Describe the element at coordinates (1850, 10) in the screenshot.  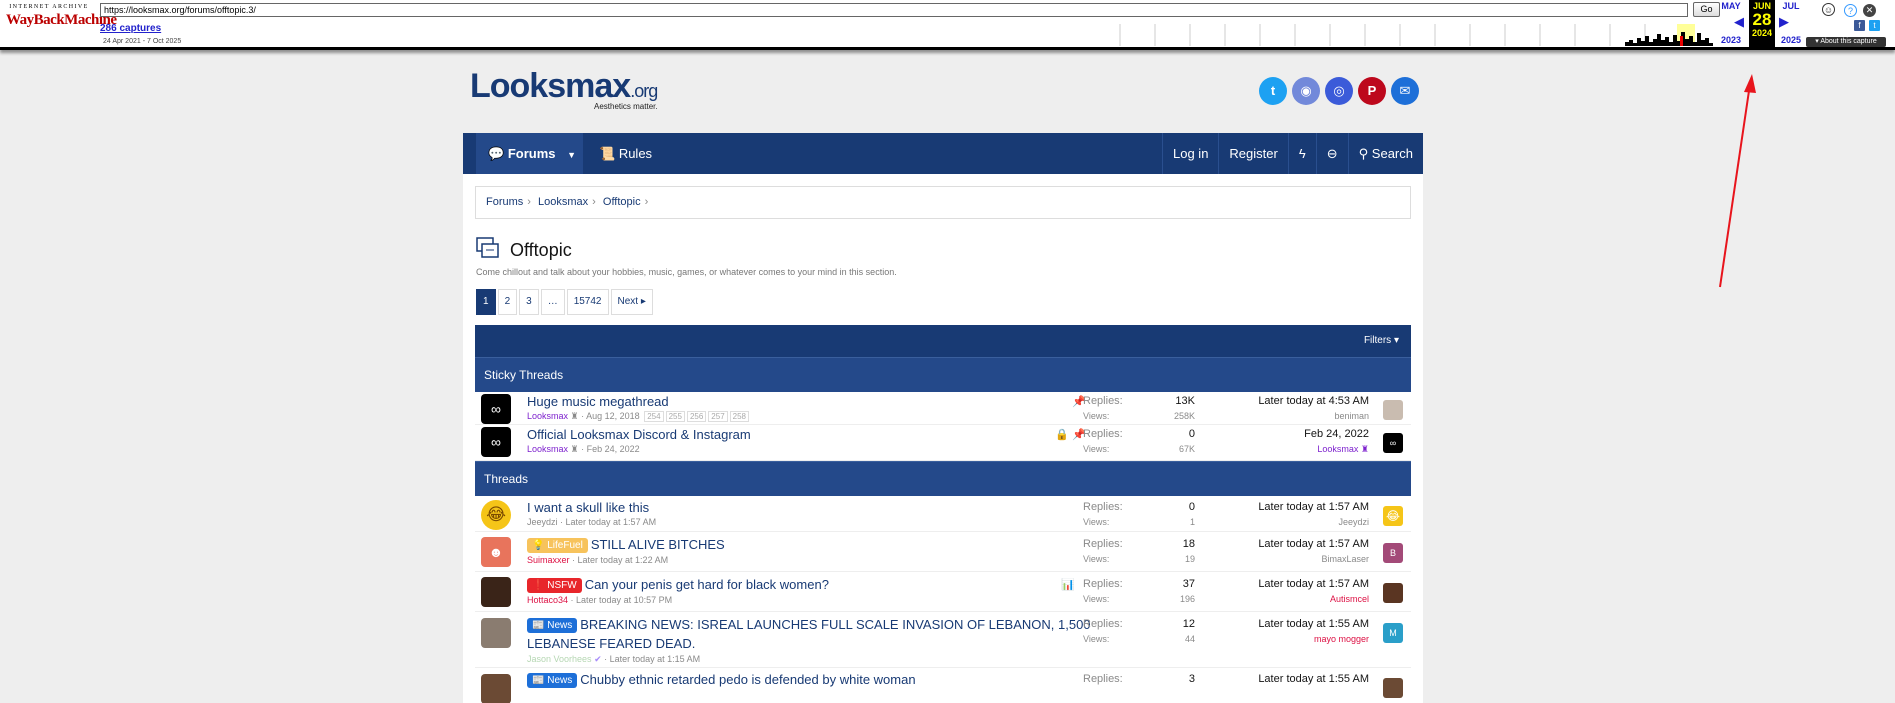
I see `help-icon: ?` at that location.